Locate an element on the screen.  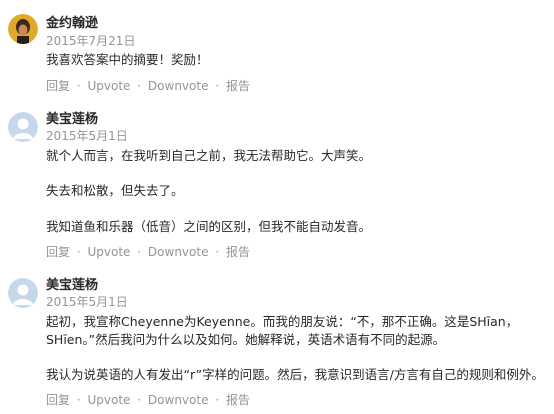
comment-text: 就个人而言，在我听到自己之前，我无法帮助它。大声笑。 is located at coordinates (209, 155).